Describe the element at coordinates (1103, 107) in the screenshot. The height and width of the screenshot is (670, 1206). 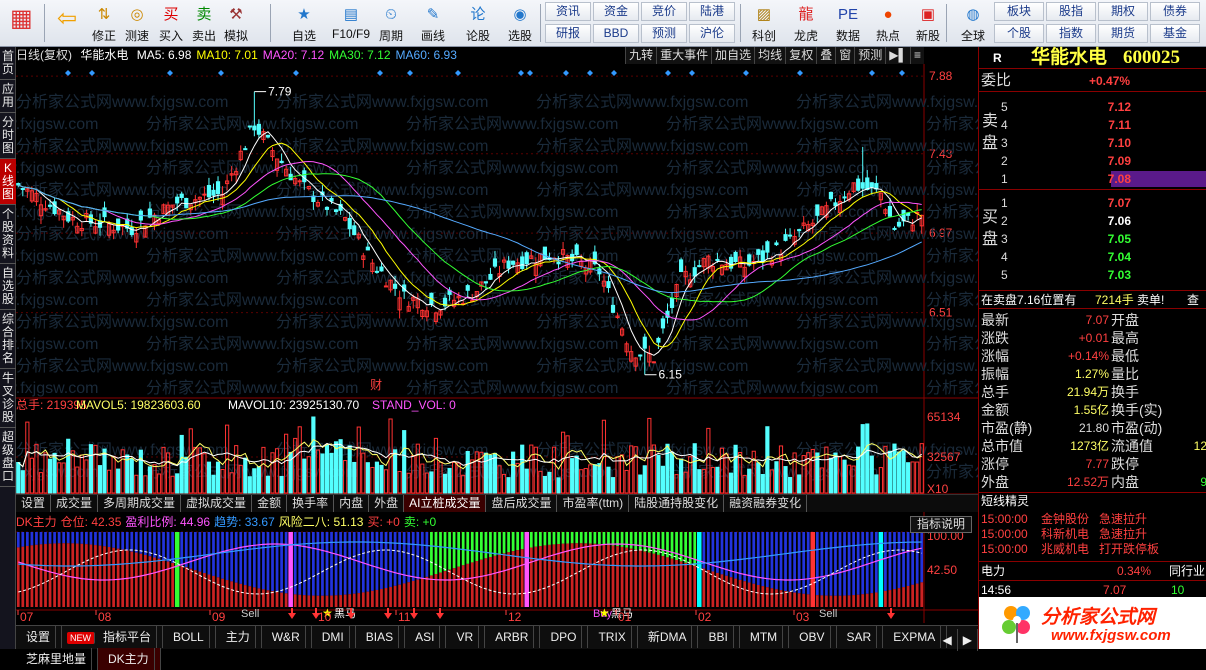
I see `ask-row: 5 7.12` at that location.